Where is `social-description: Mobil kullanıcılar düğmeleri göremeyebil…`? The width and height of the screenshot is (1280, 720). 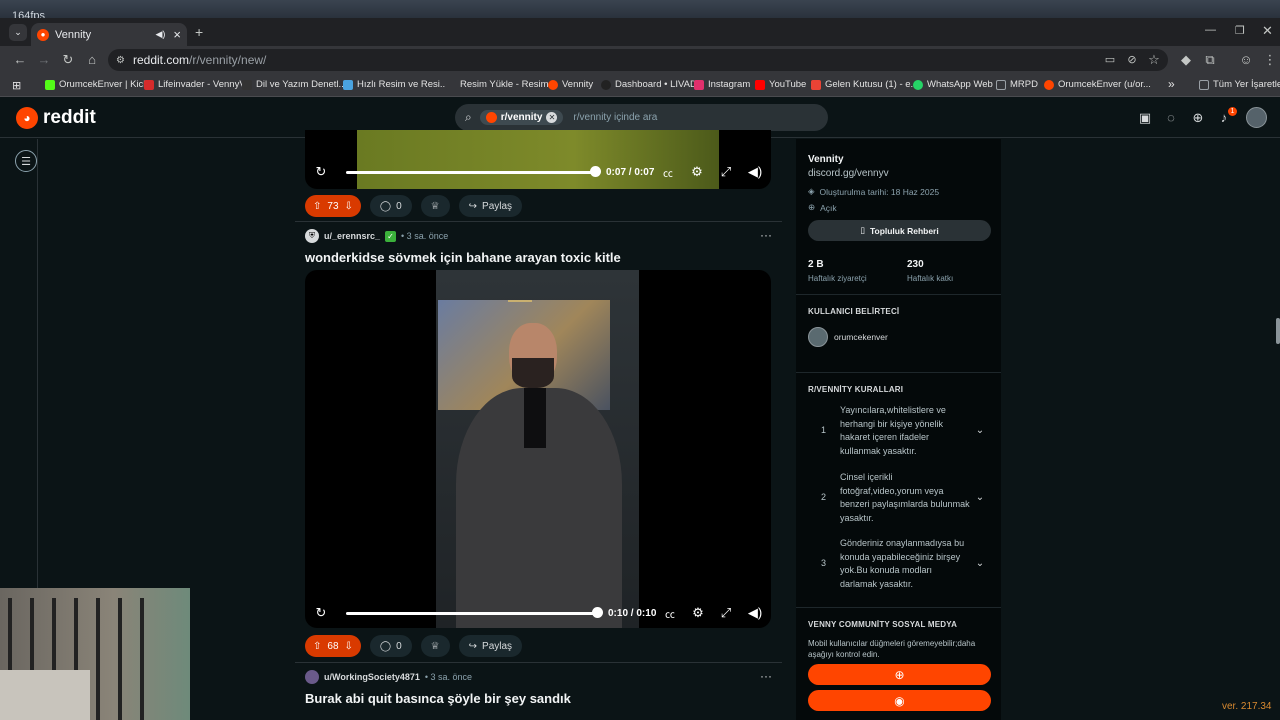
social-description: Mobil kullanıcılar düğmeleri göremeyebil… is located at coordinates (892, 649).